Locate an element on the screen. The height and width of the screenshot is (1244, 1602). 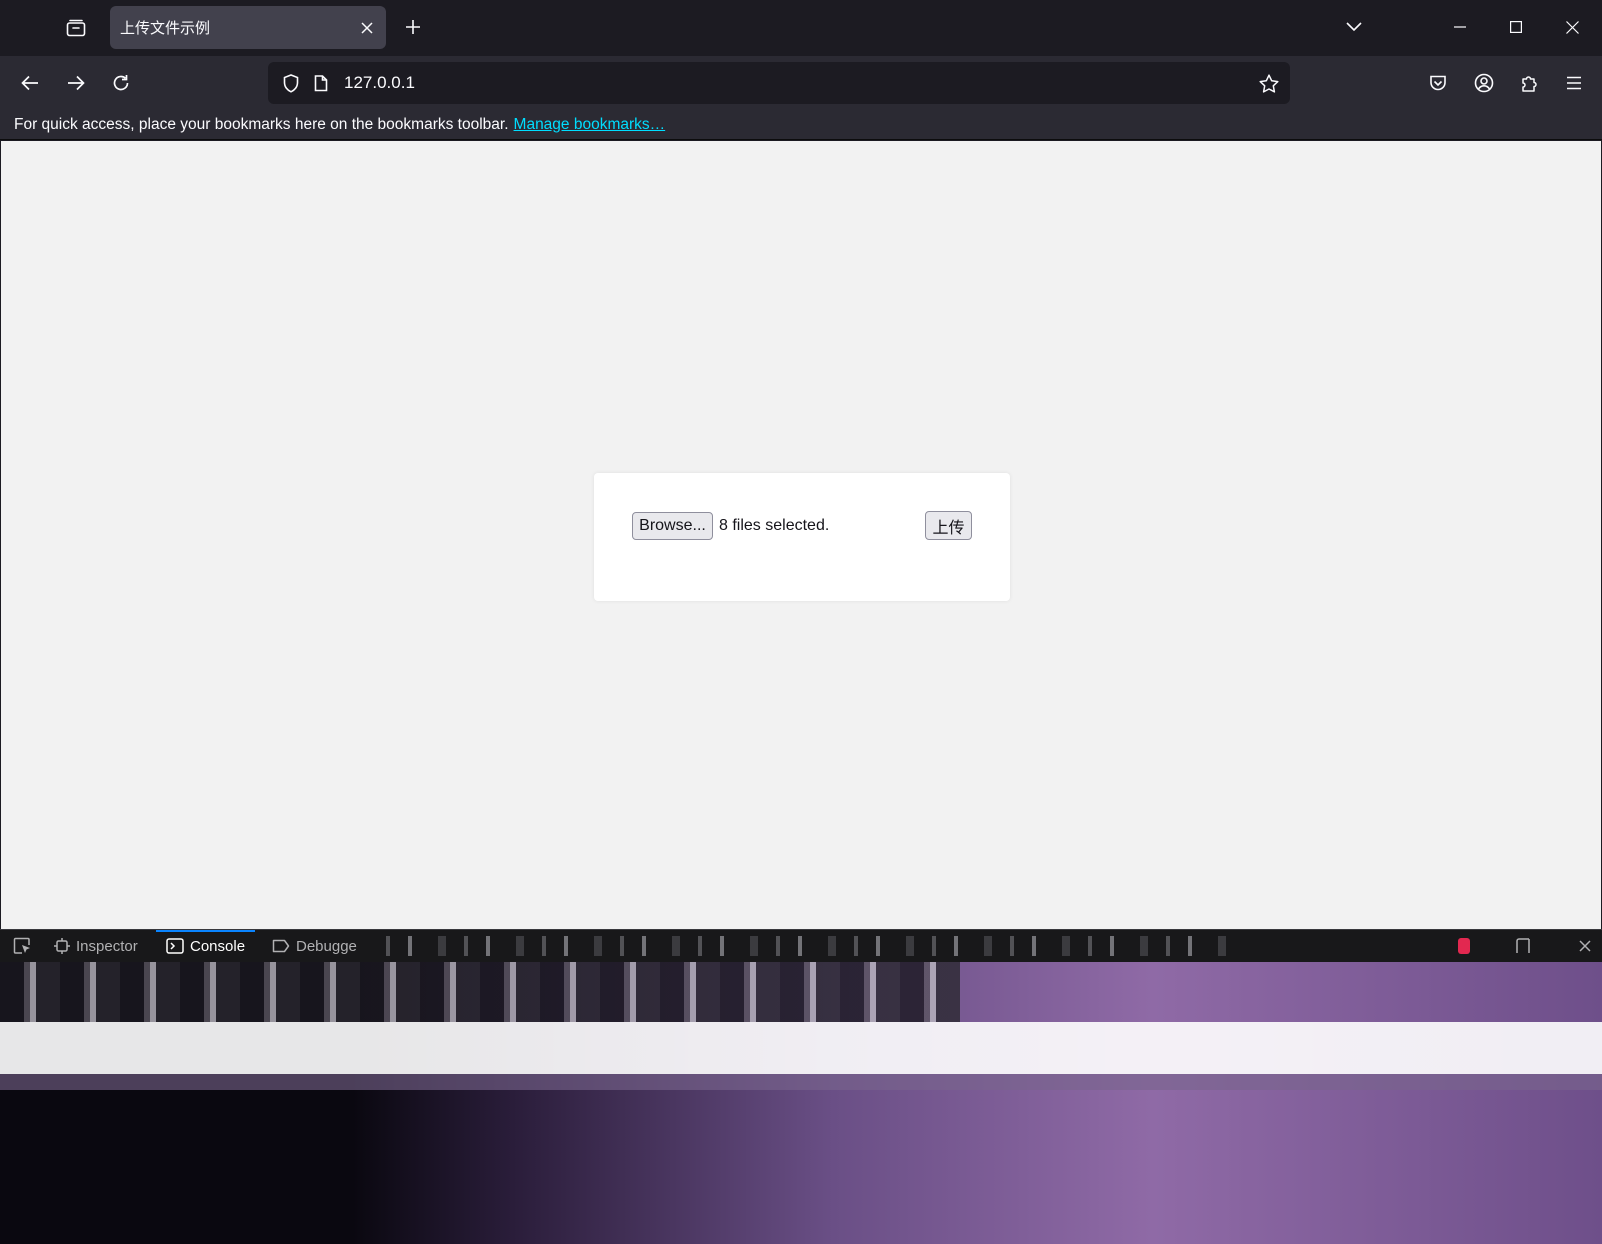
reload-button is located at coordinates (121, 83).